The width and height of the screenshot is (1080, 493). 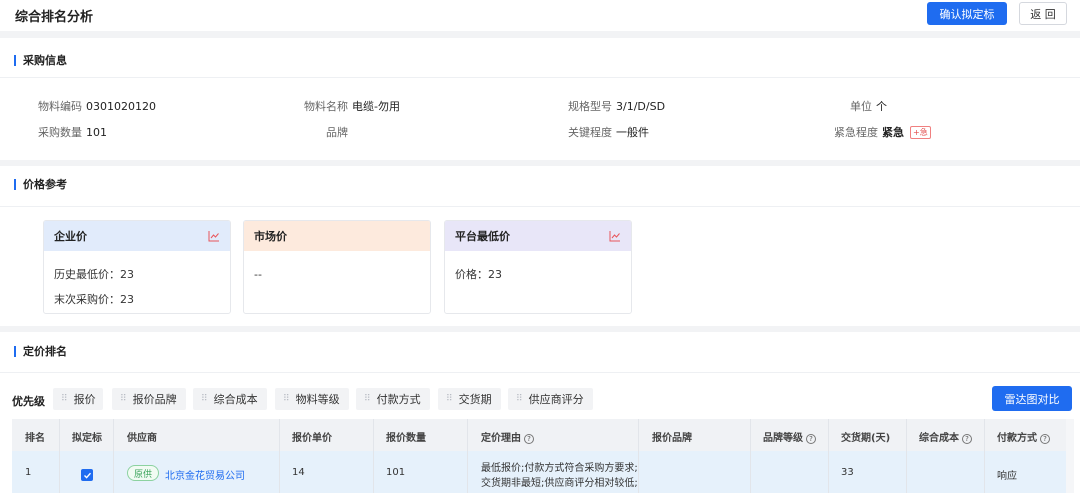 What do you see at coordinates (920, 132) in the screenshot?
I see `urgent-tag: +急` at bounding box center [920, 132].